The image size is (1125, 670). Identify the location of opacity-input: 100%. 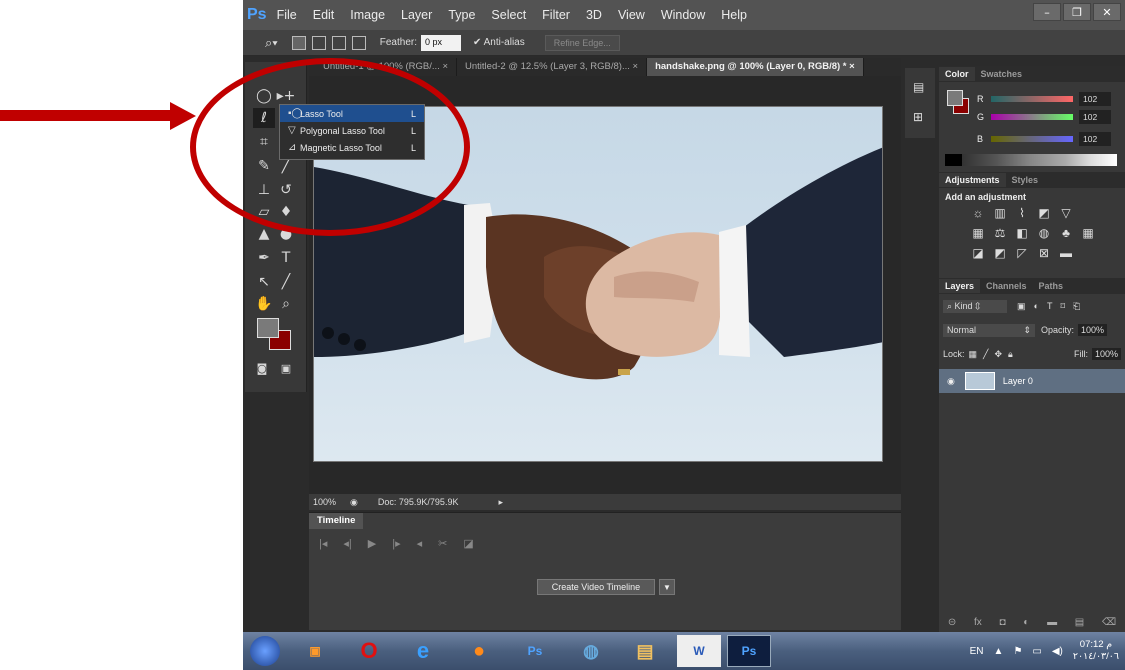
(1093, 330).